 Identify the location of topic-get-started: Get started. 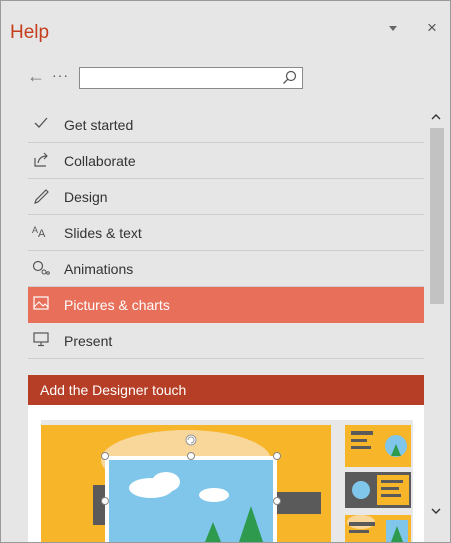
(226, 125).